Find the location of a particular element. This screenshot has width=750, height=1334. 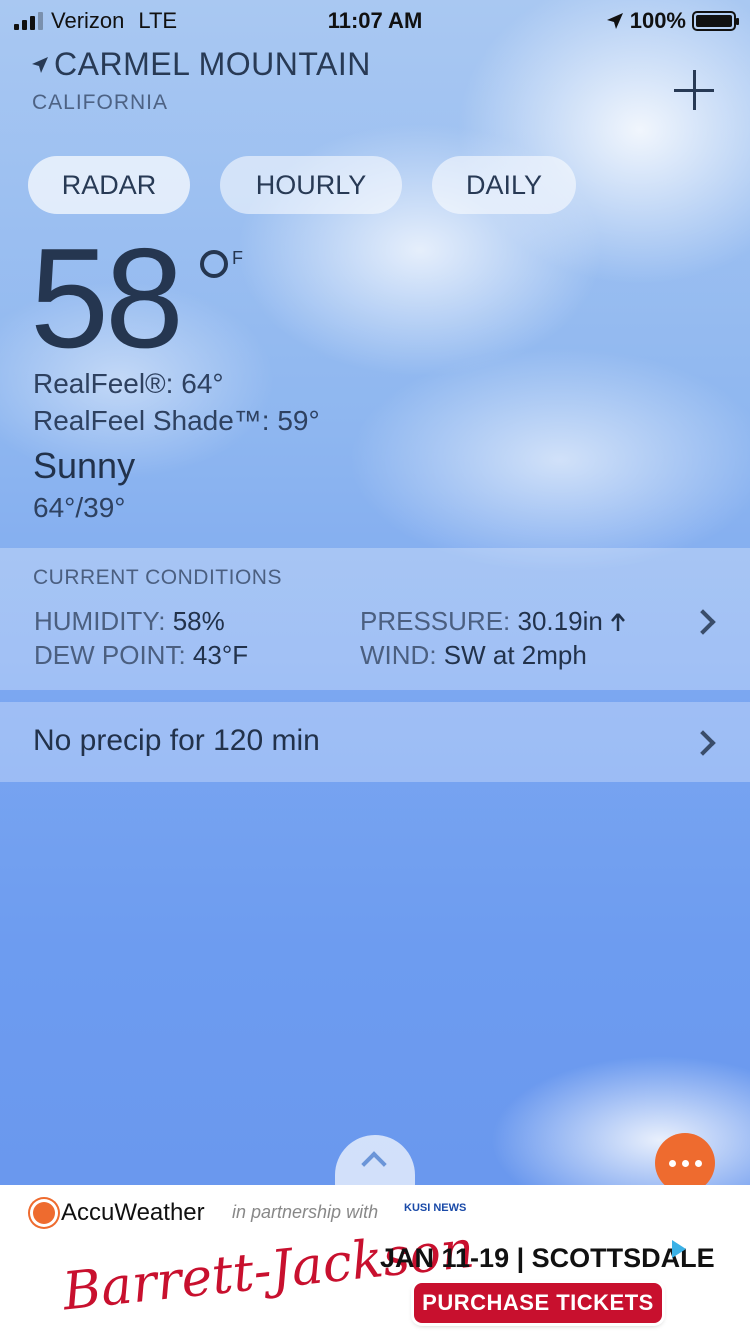

add-location-icon is located at coordinates (694, 90).